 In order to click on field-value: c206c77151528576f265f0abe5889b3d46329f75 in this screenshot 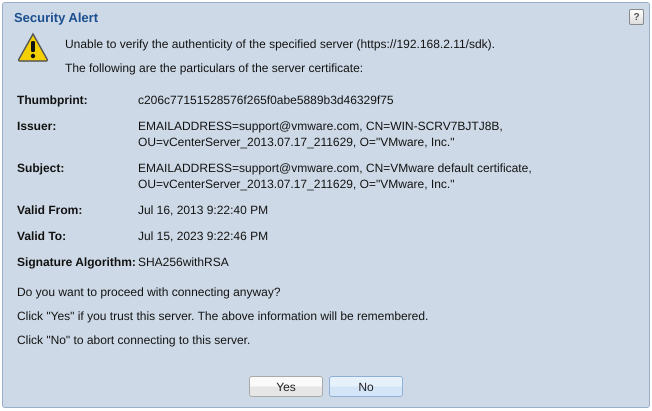, I will do `click(266, 100)`.